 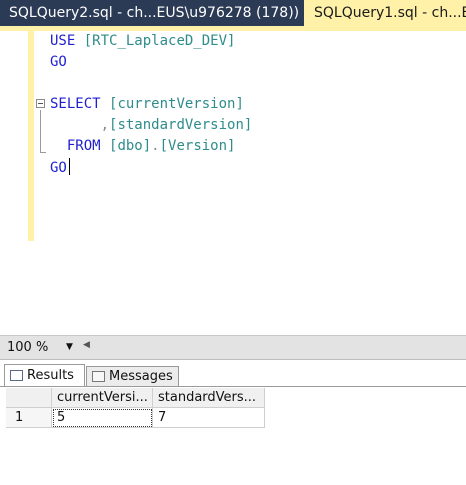 I want to click on grid-corner, so click(x=29, y=398).